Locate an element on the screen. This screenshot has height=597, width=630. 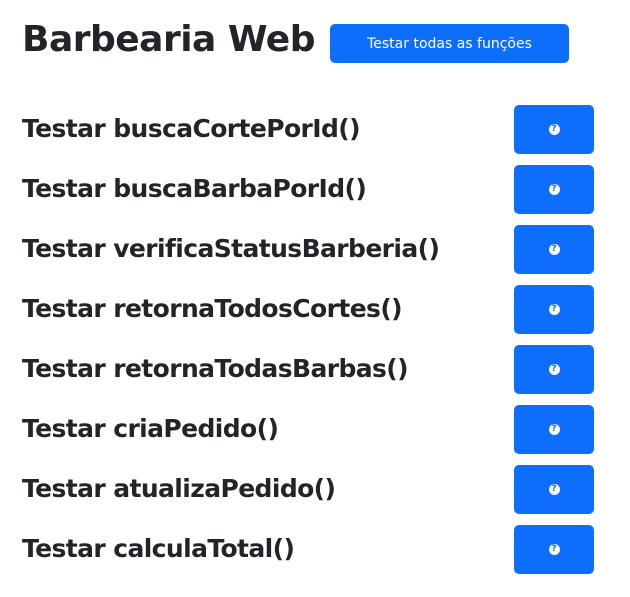
test-row-calcula-total: Testar calculaTotal() ? is located at coordinates (312, 555).